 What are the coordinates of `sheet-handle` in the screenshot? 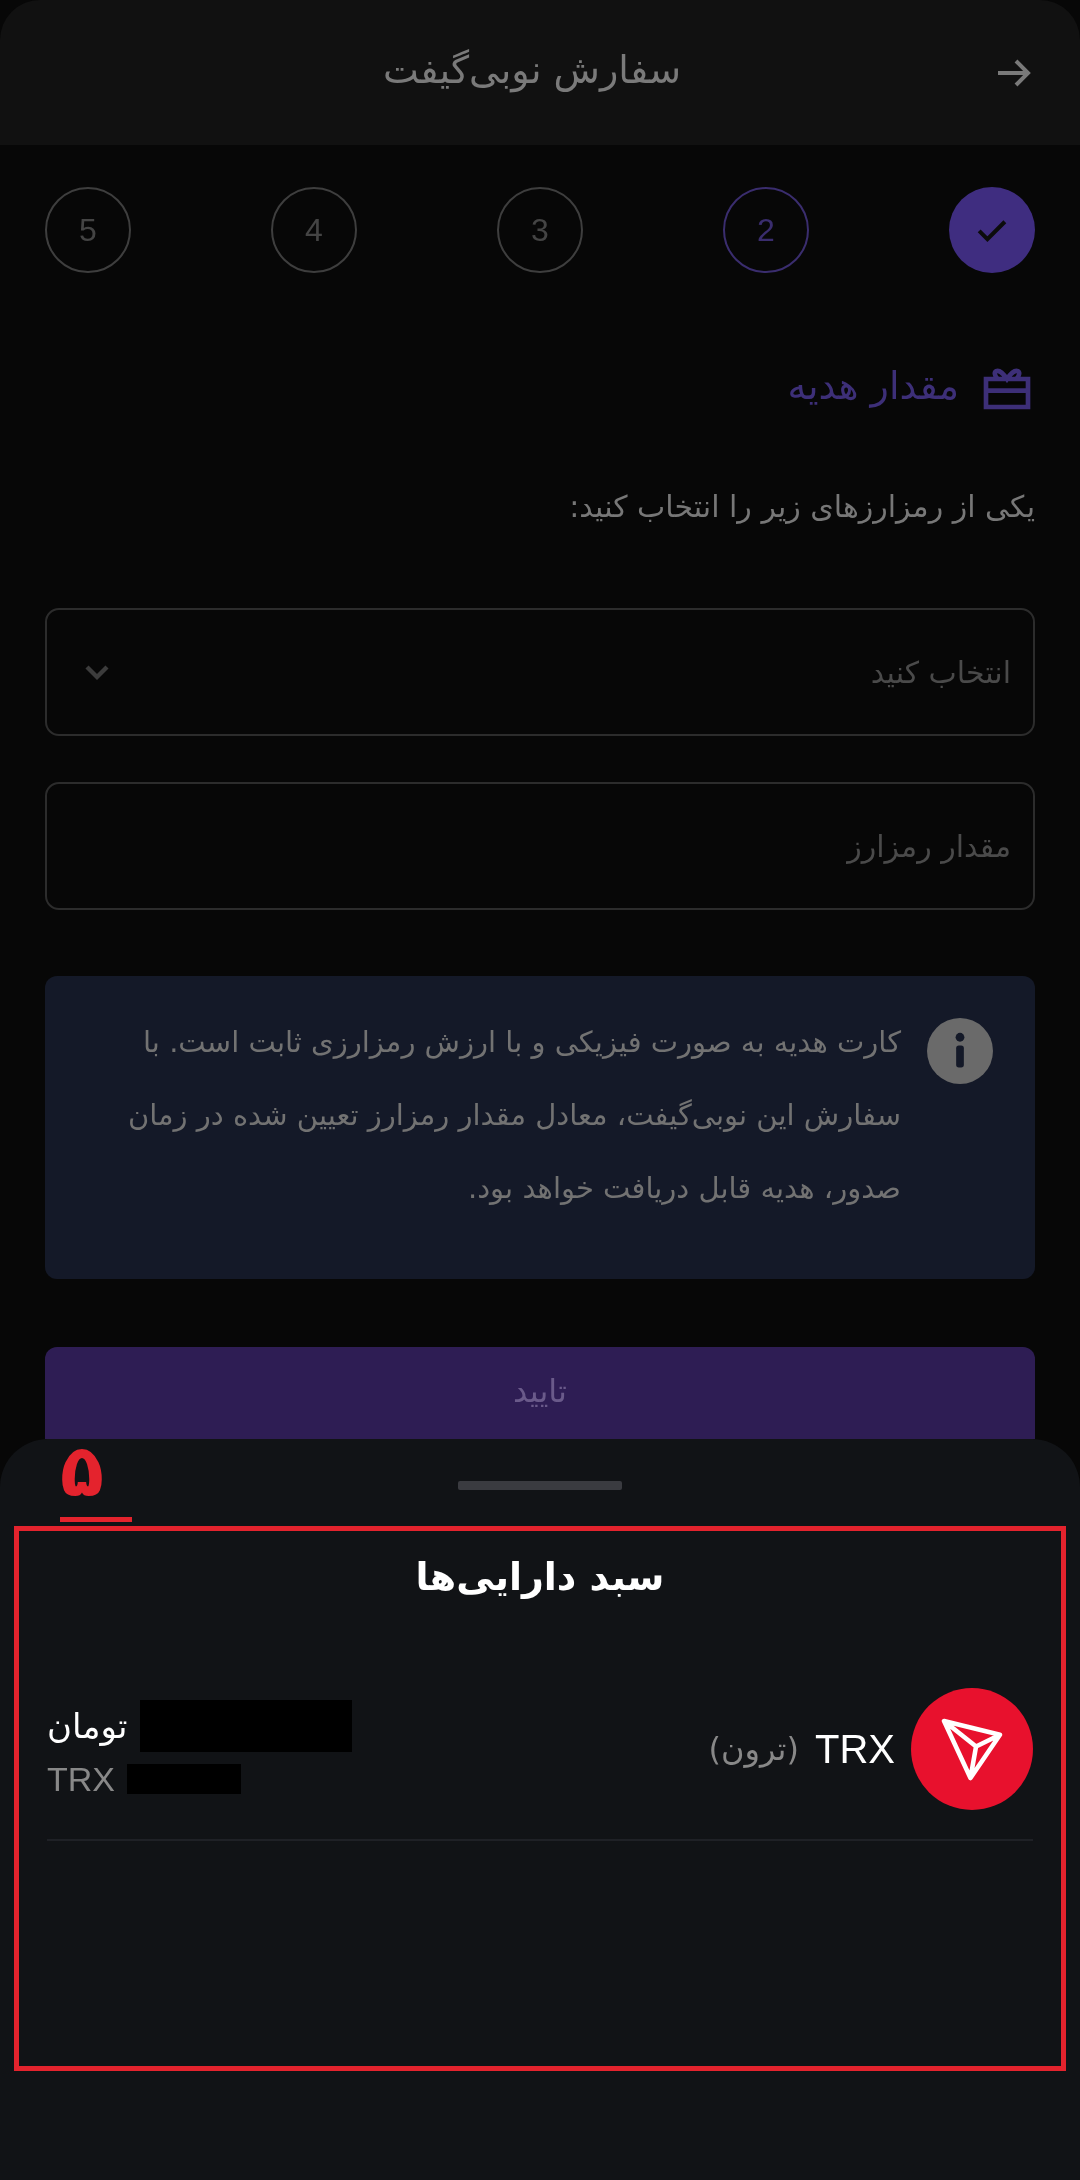 It's located at (540, 1485).